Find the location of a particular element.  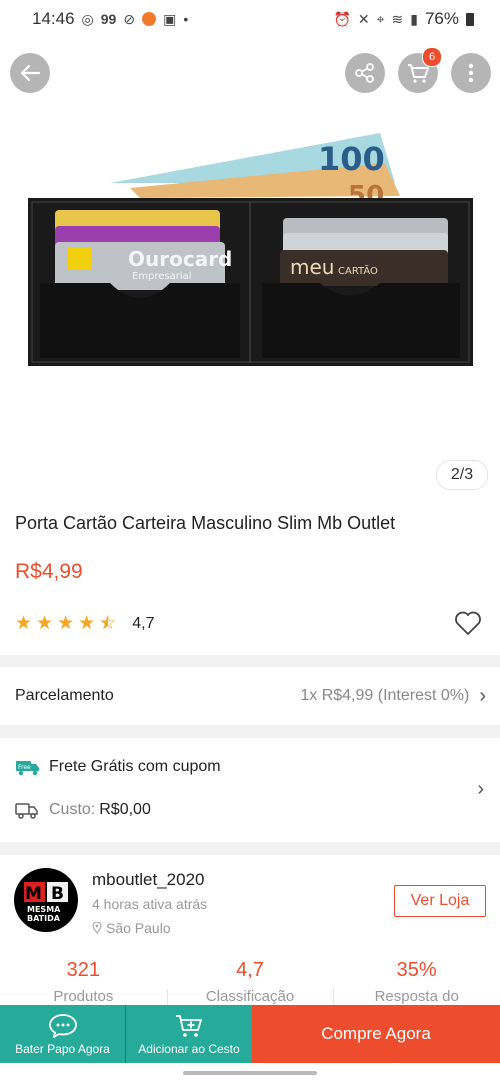

shipping-cost-label: Custo: is located at coordinates (72, 809).